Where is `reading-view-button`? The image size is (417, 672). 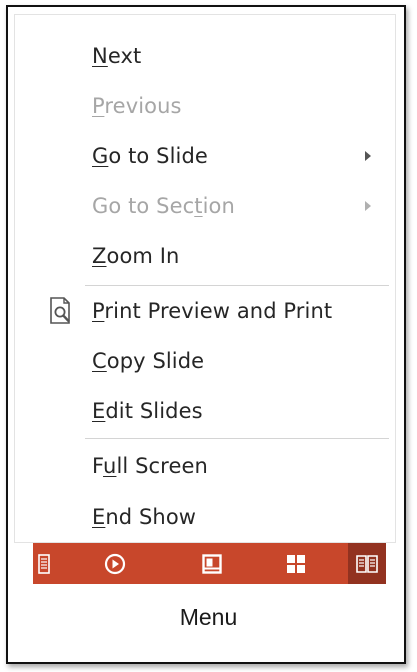 reading-view-button is located at coordinates (367, 563).